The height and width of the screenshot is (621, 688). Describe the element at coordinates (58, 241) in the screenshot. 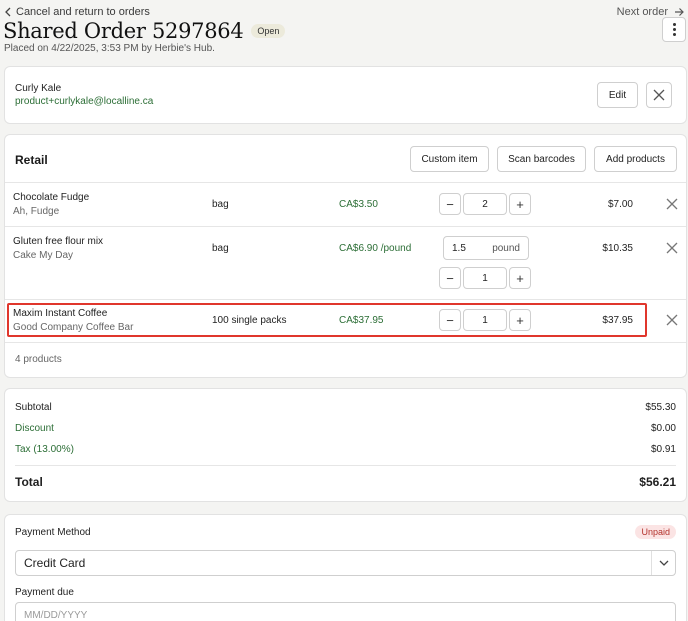

I see `product-name: Gluten free flour mix` at that location.